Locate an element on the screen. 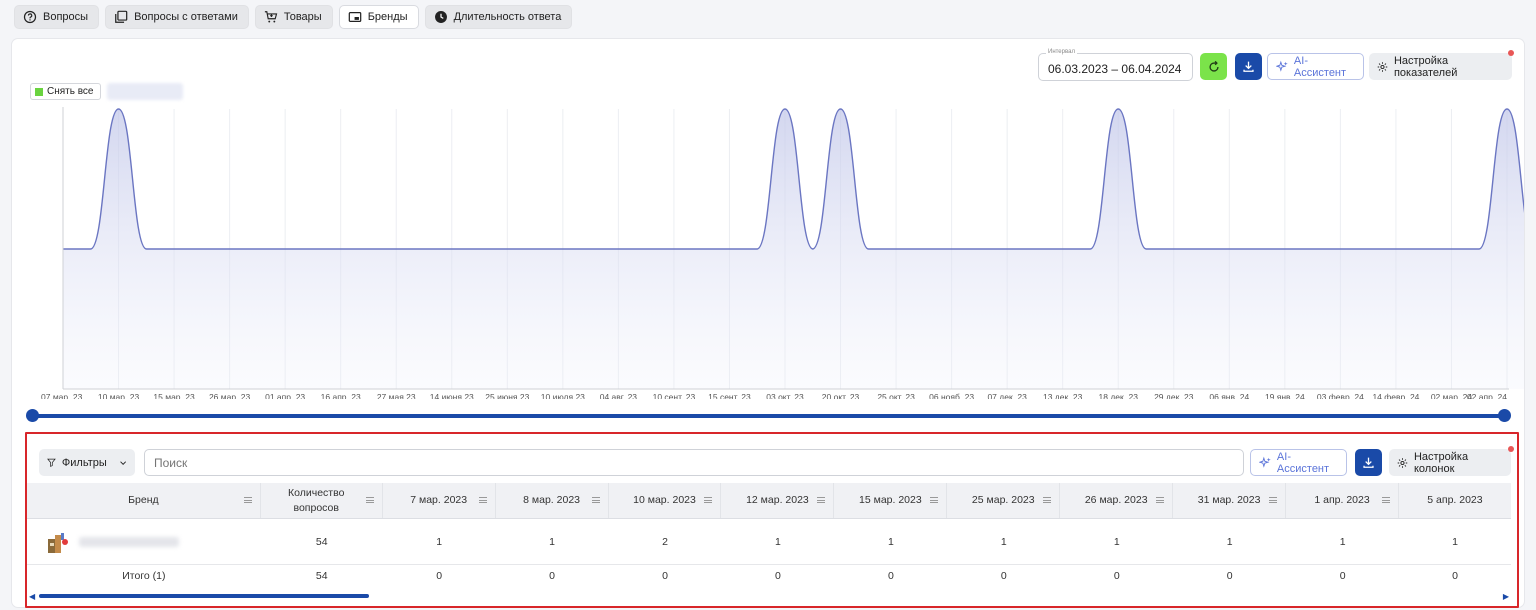 The width and height of the screenshot is (1536, 610). header-label: 25 мар. 2023 is located at coordinates (1003, 500).